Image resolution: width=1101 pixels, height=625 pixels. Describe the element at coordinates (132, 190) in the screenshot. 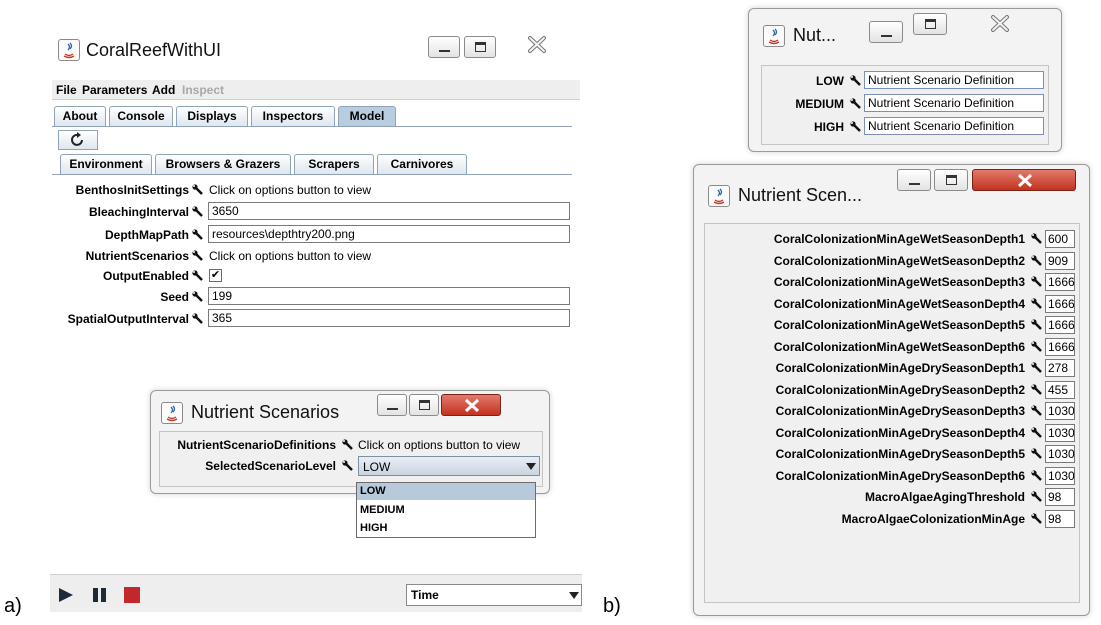

I see `property-label: BenthosInitSettings` at that location.